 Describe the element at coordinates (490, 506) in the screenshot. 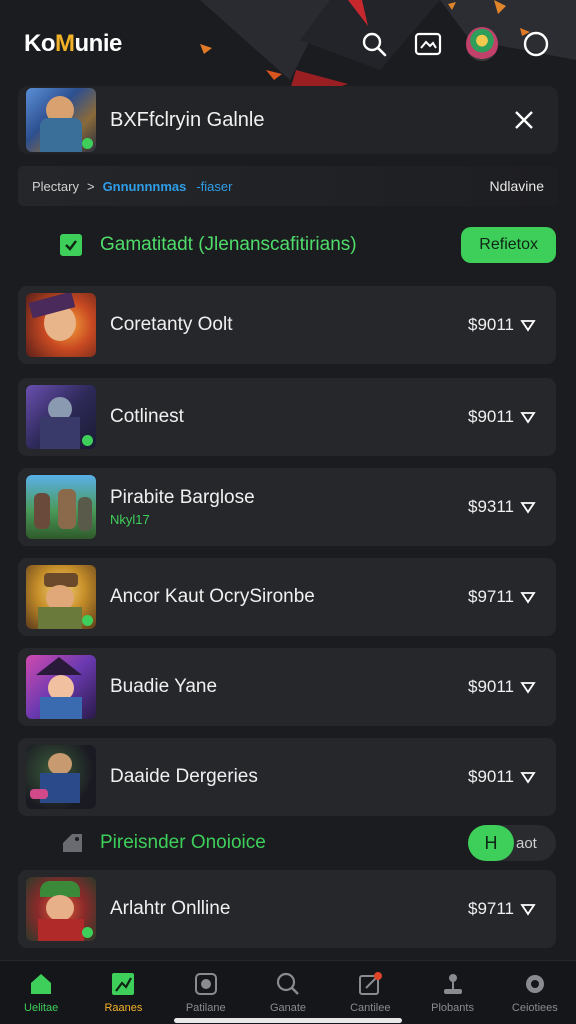

I see `game-price: $9311` at that location.